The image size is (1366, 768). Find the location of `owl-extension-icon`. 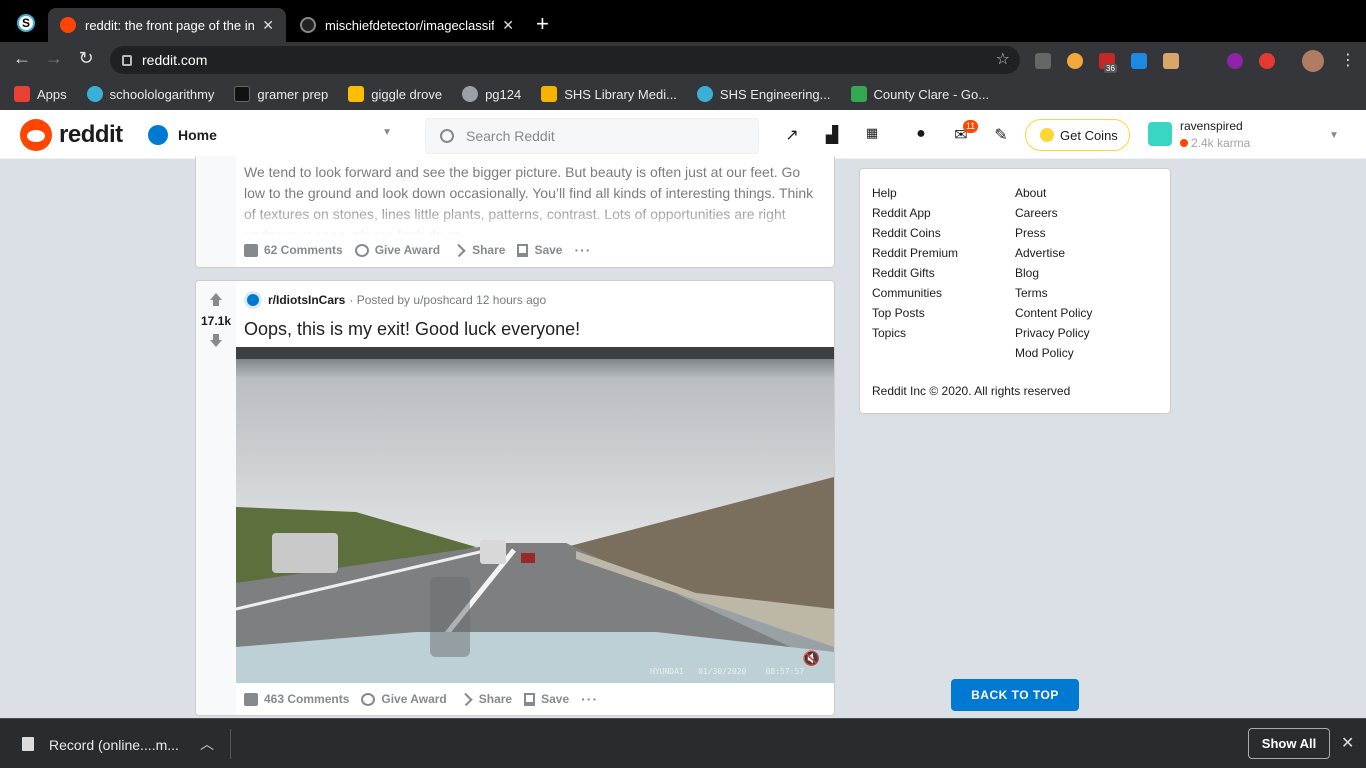

owl-extension-icon is located at coordinates (1075, 61).